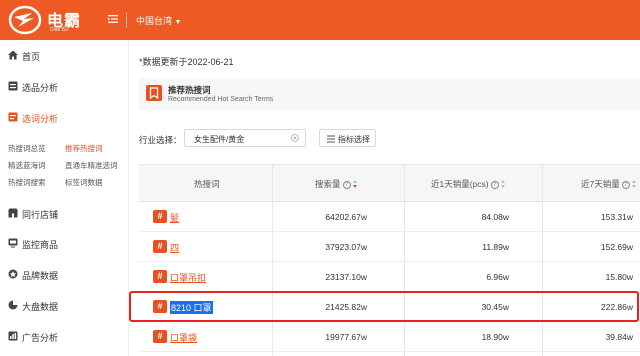  What do you see at coordinates (221, 99) in the screenshot?
I see `section-subtitle: Recommended Hot Search Terms` at bounding box center [221, 99].